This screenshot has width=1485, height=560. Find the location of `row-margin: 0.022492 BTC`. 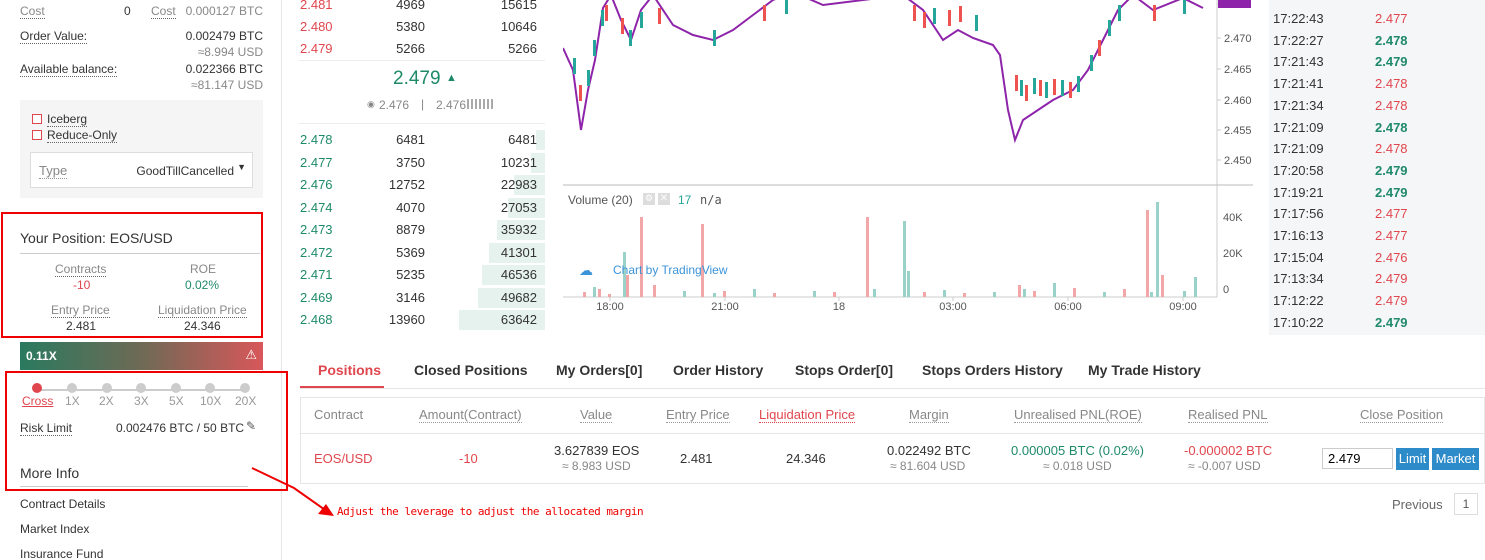

row-margin: 0.022492 BTC is located at coordinates (929, 450).